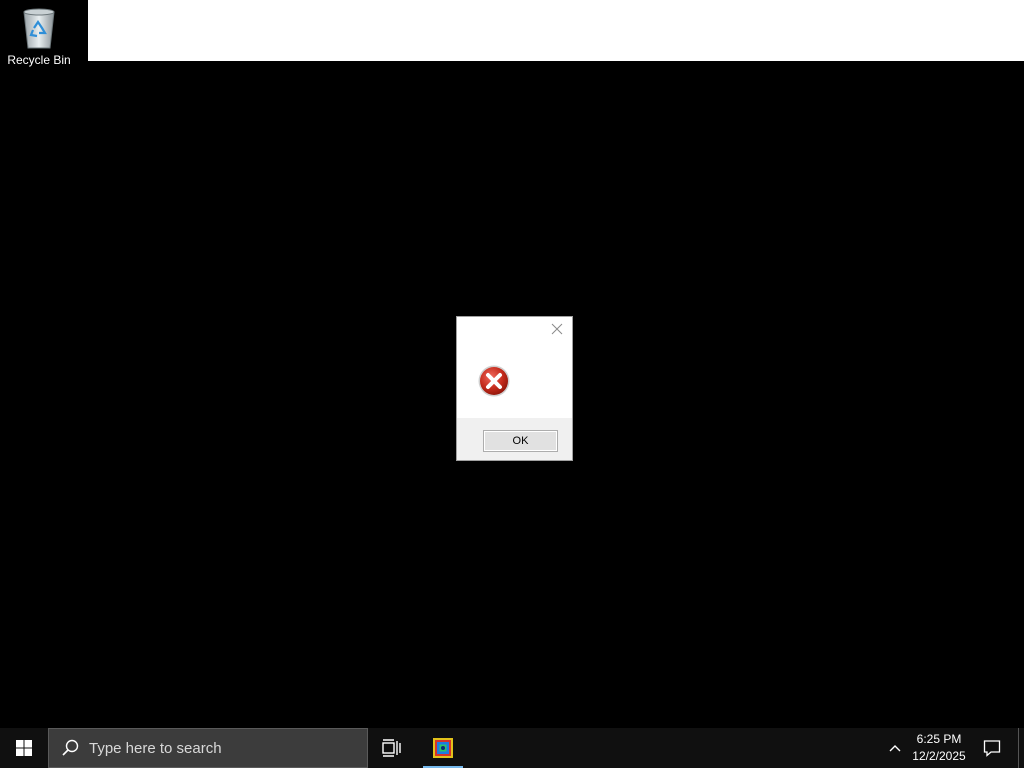 This screenshot has height=768, width=1024. What do you see at coordinates (70, 748) in the screenshot?
I see `search-icon` at bounding box center [70, 748].